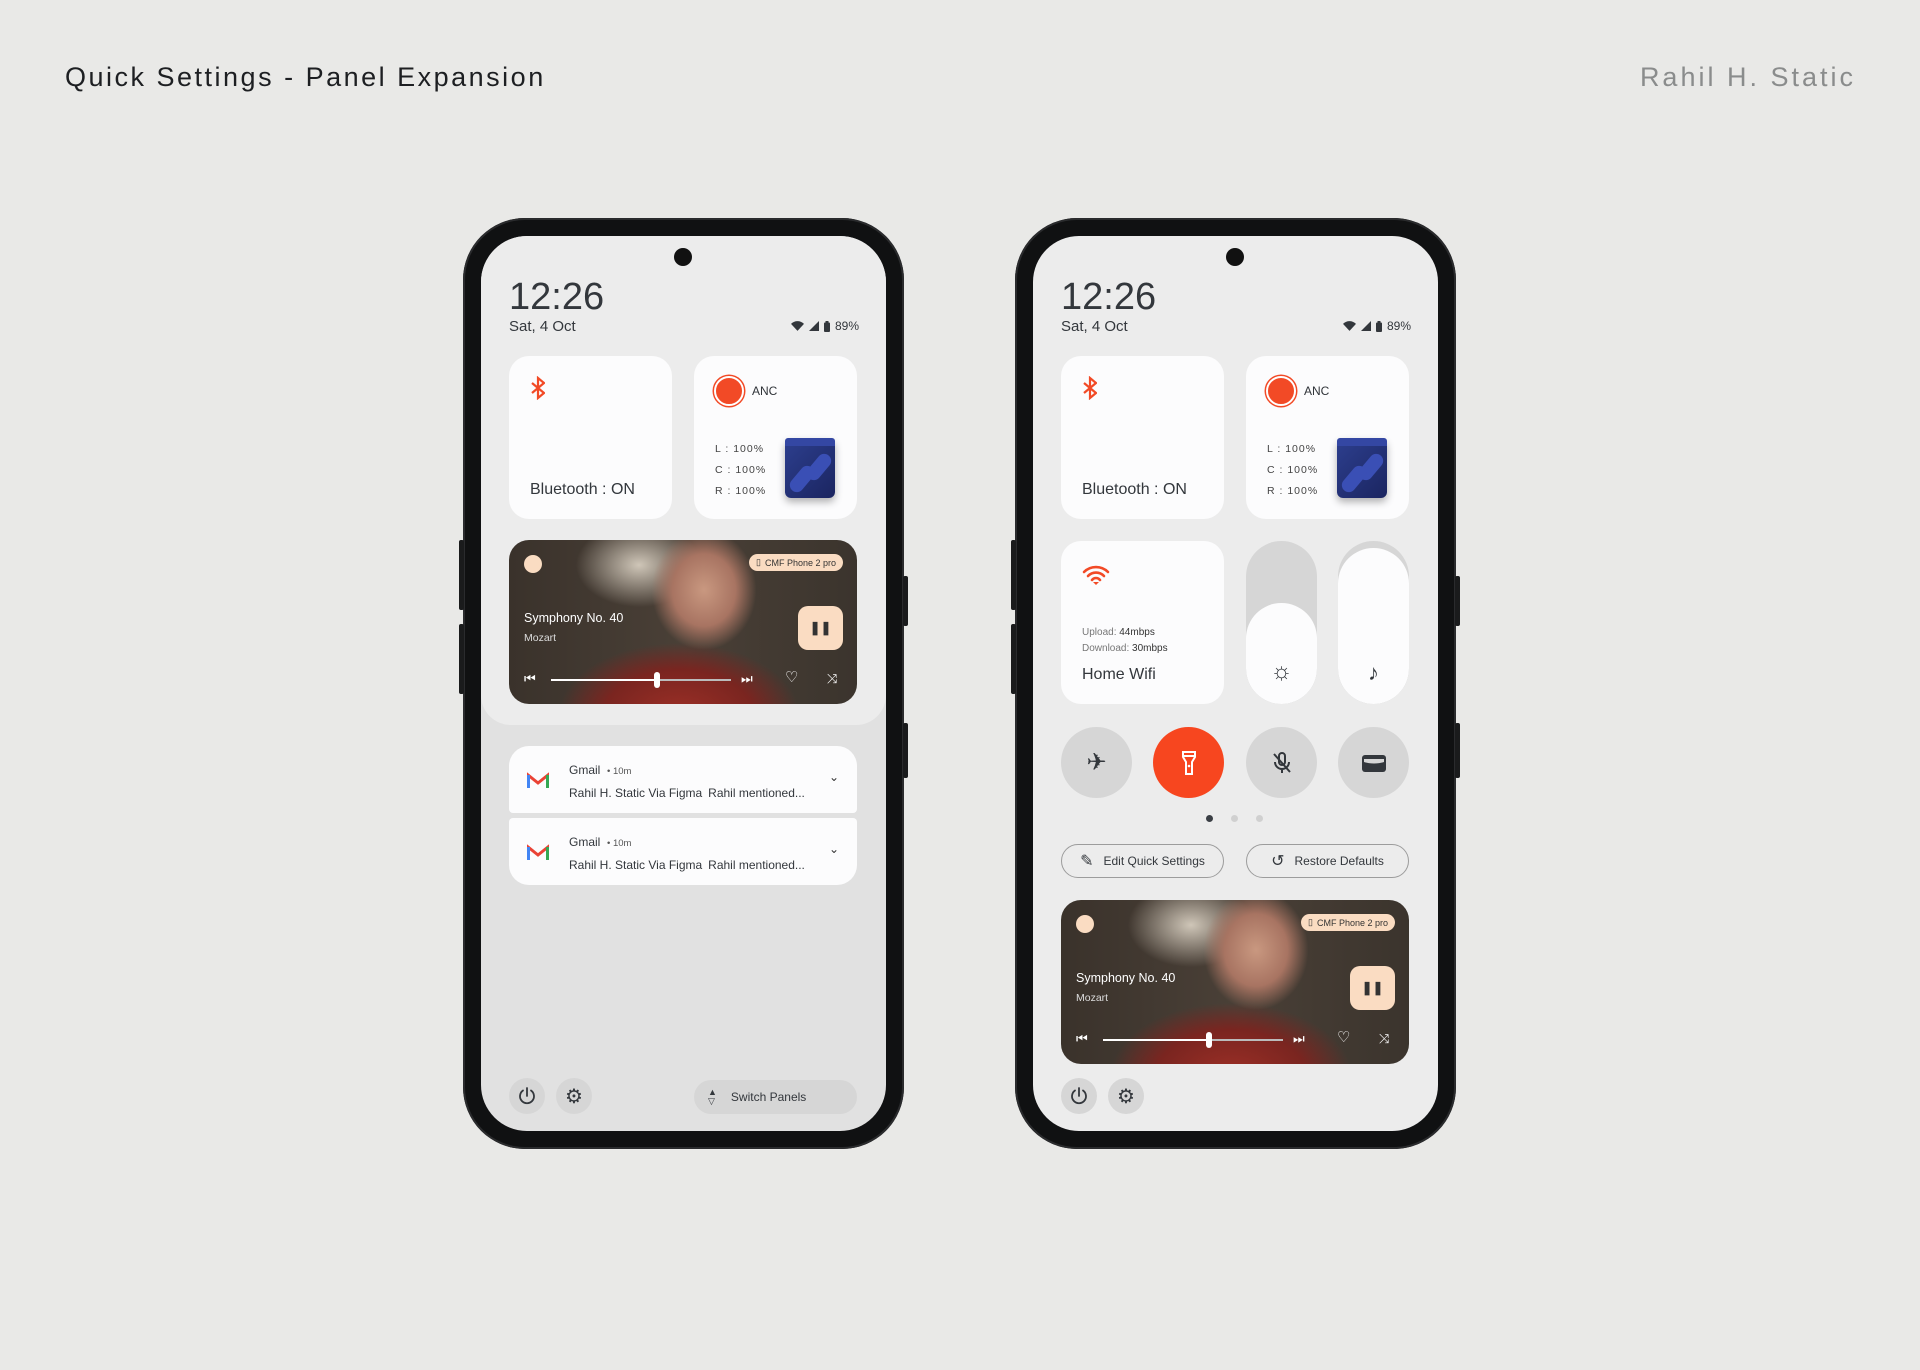  I want to click on switch-panels-button: ▲ ▽ Switch Panels, so click(775, 1097).